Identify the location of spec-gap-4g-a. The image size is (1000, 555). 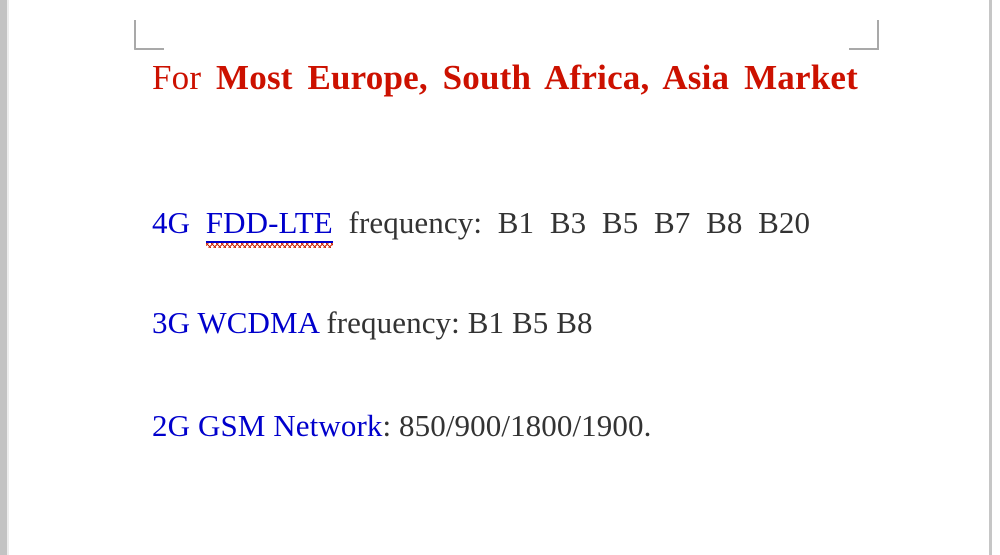
(198, 222).